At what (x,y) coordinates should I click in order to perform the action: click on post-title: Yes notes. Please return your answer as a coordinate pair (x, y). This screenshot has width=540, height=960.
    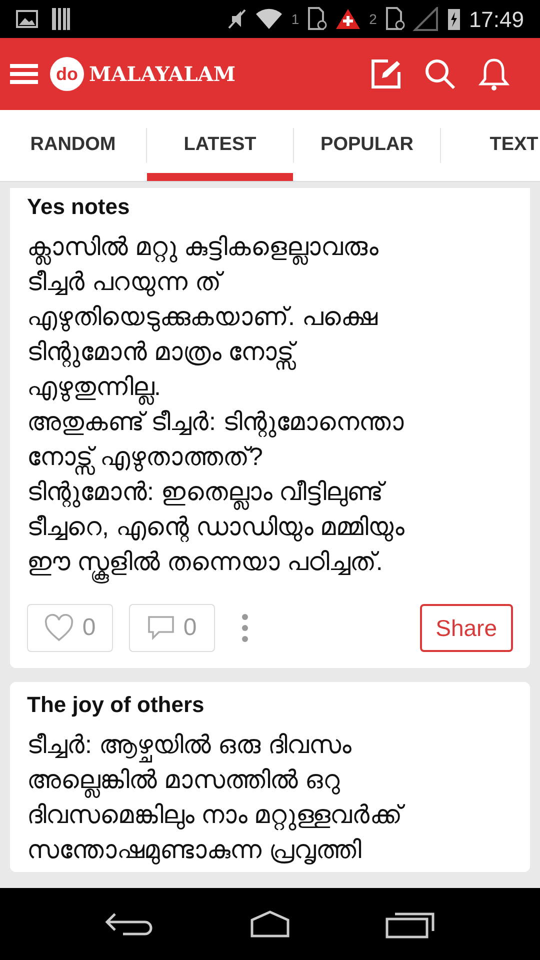
    Looking at the image, I should click on (79, 207).